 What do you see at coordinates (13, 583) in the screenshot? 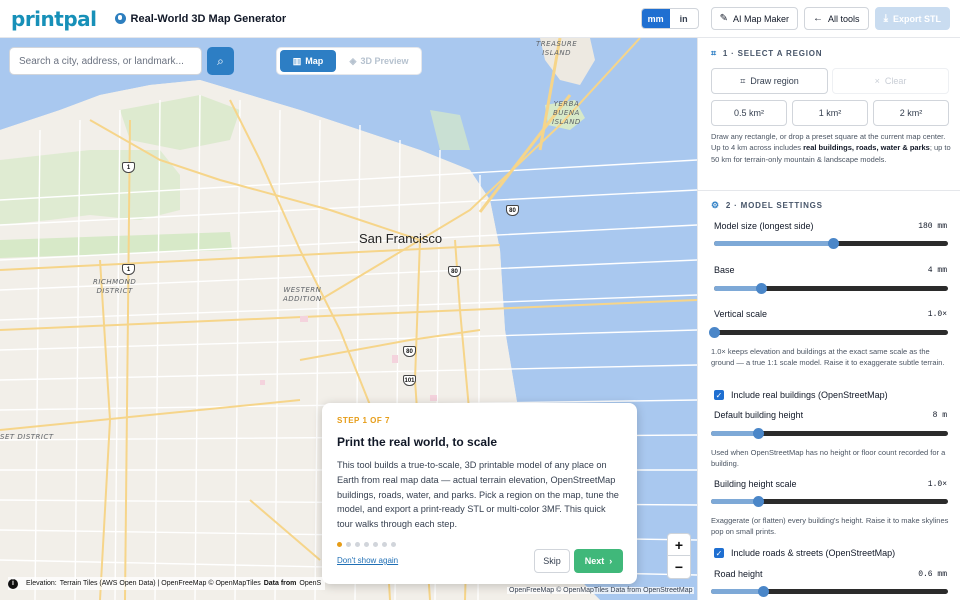
I see `info-icon: i` at bounding box center [13, 583].